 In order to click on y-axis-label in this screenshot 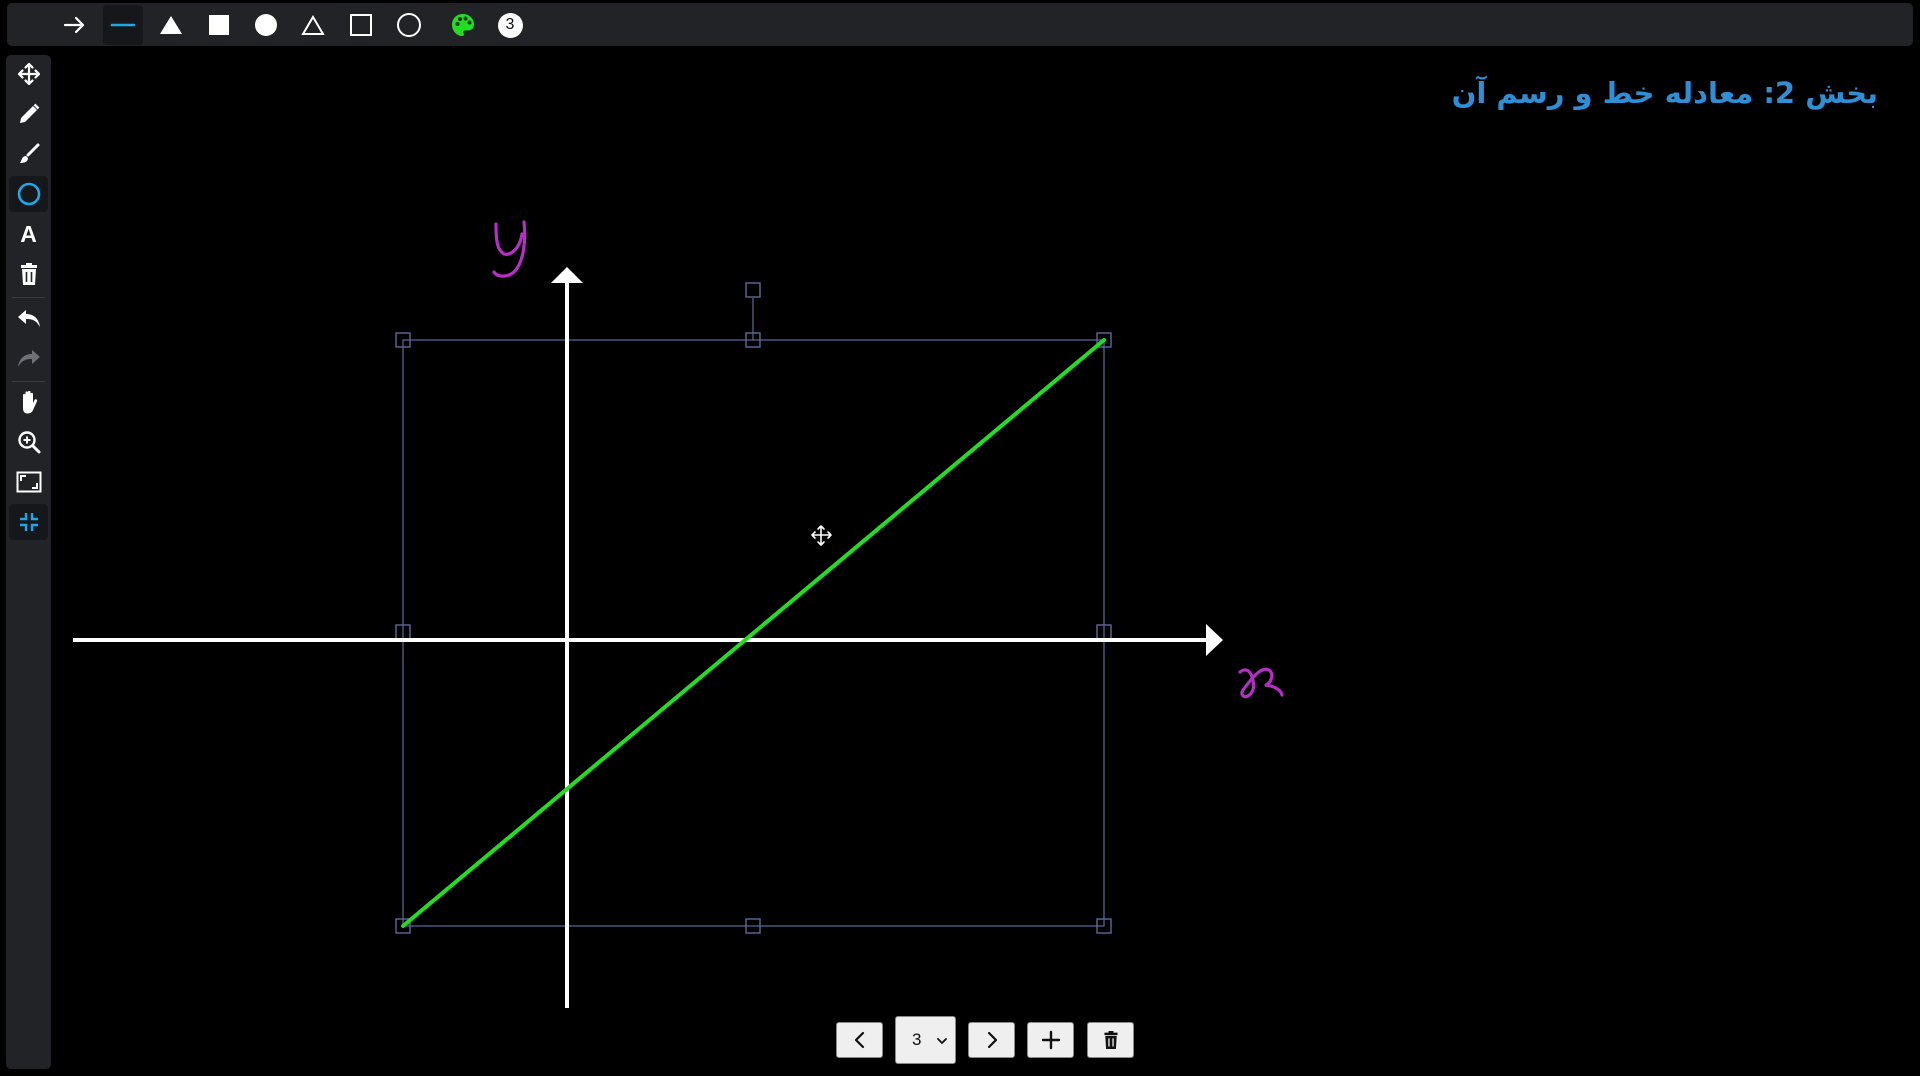, I will do `click(509, 249)`.